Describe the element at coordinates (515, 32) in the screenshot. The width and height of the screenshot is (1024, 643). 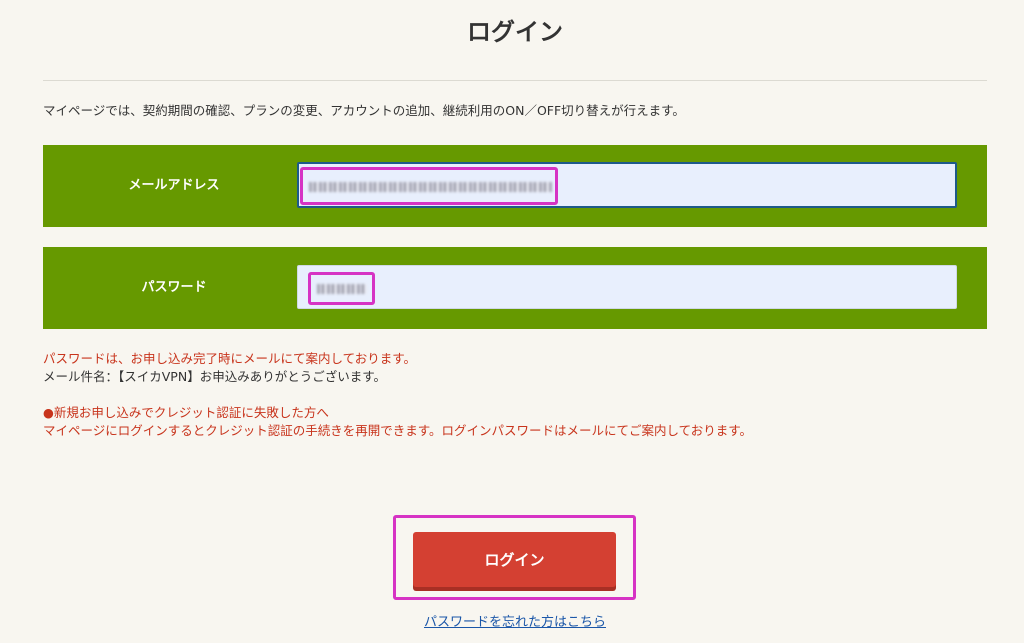
I see `page-title: ログイン` at that location.